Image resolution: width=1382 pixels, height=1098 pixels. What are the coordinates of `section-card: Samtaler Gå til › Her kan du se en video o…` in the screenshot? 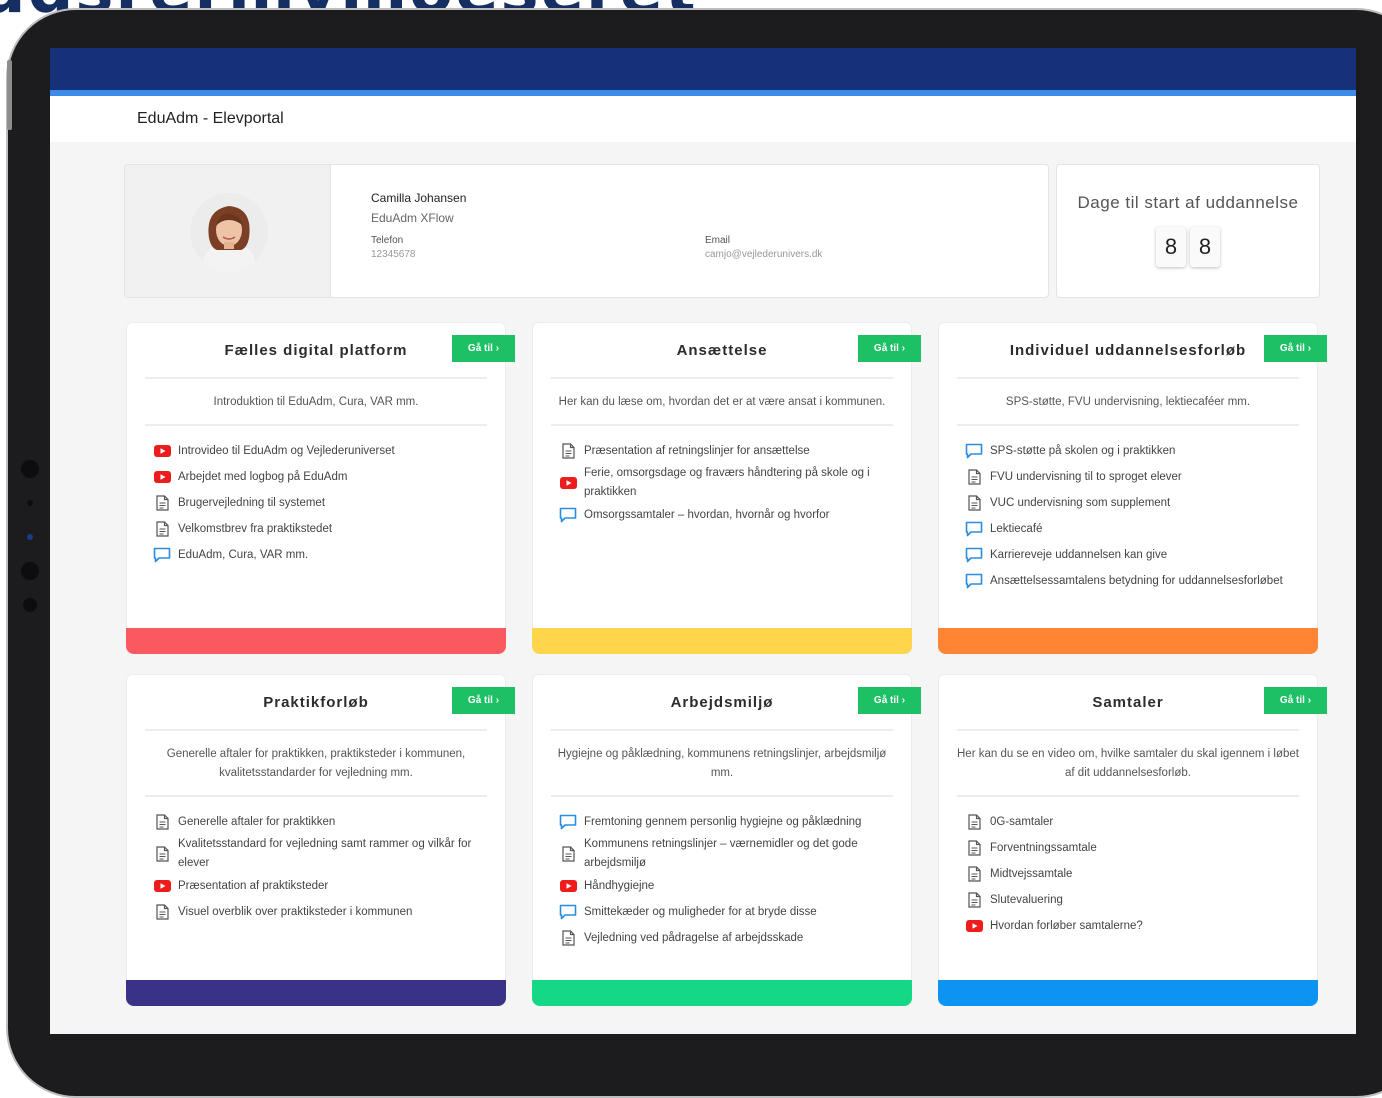 It's located at (1132, 840).